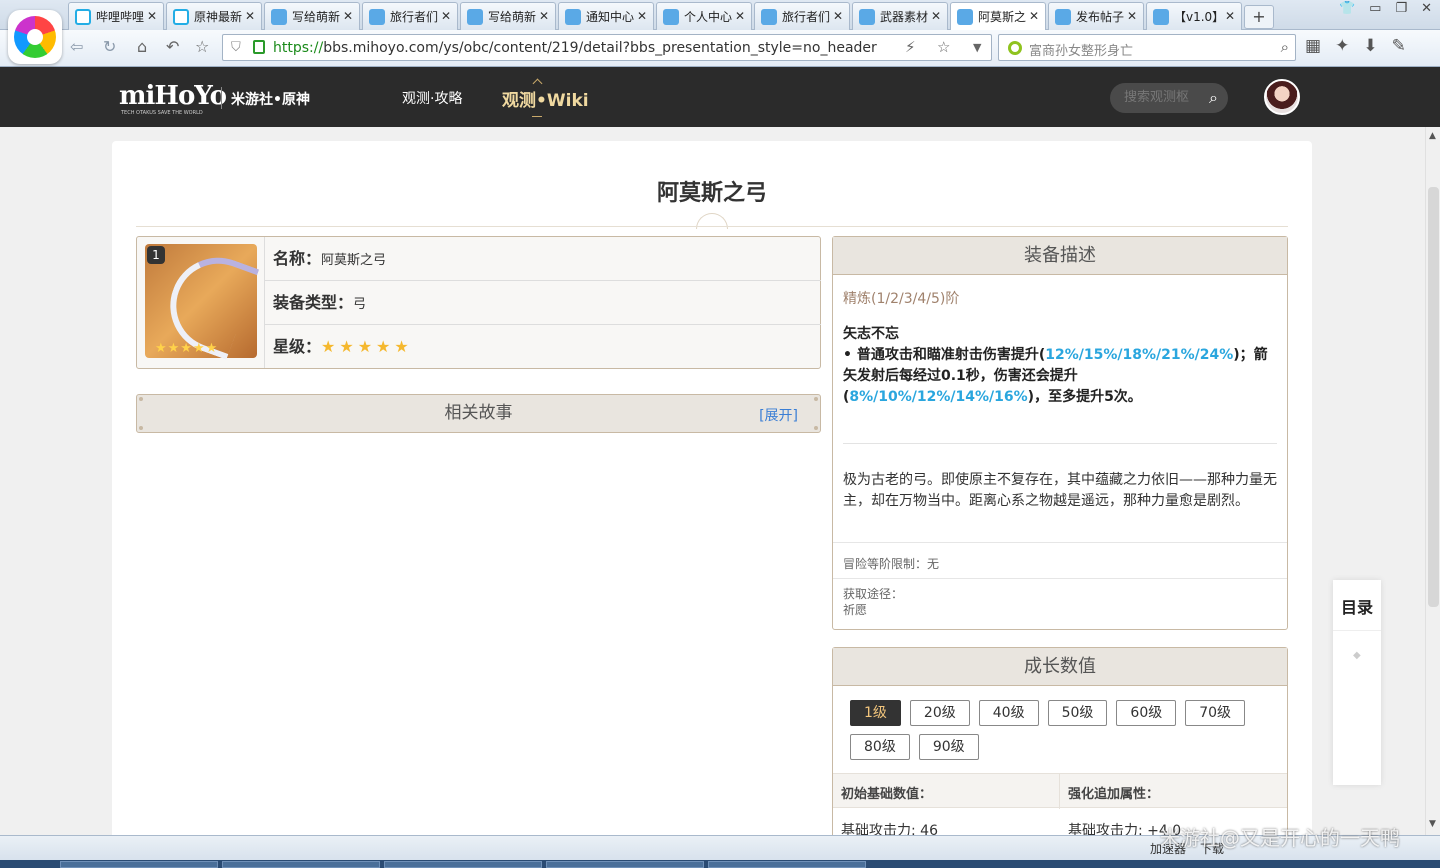  What do you see at coordinates (1282, 97) in the screenshot?
I see `avatar` at bounding box center [1282, 97].